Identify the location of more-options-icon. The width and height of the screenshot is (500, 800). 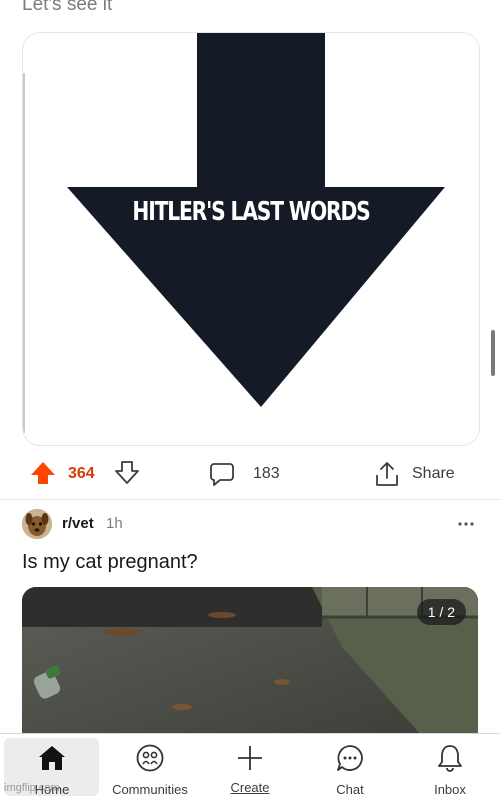
(466, 524).